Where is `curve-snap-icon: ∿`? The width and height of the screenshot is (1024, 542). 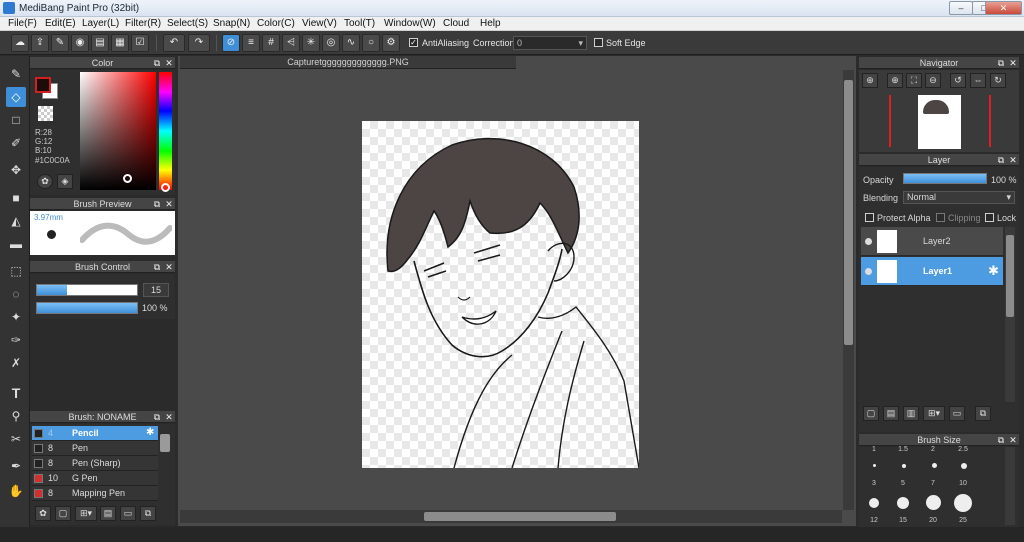
curve-snap-icon: ∿ is located at coordinates (351, 43).